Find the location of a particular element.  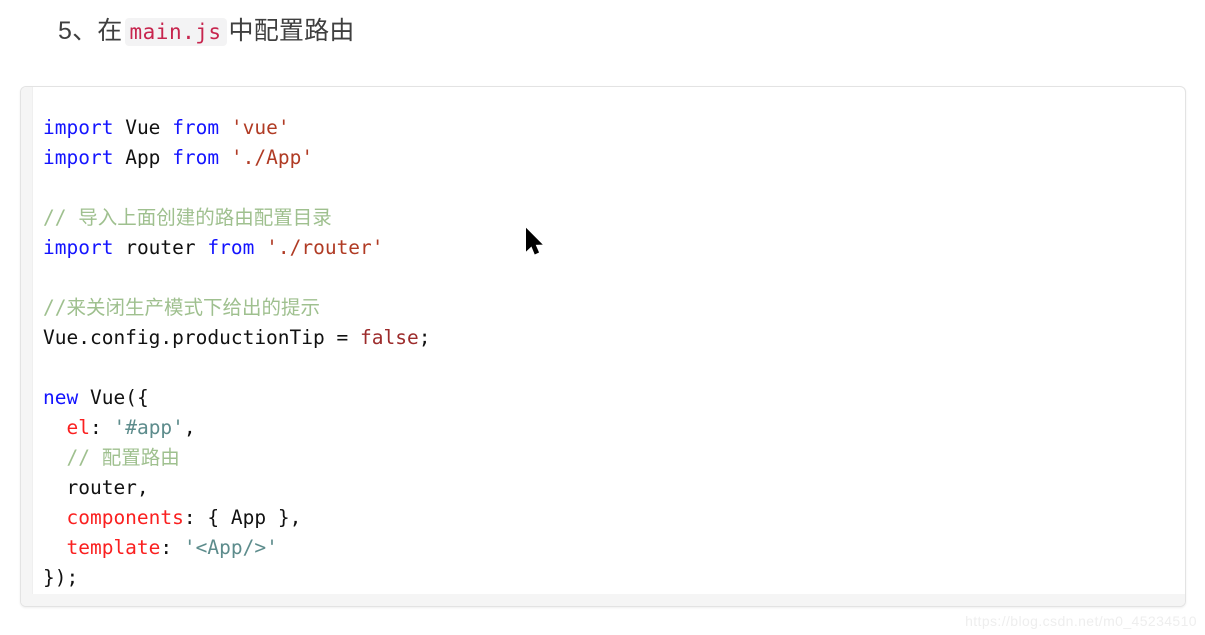

code-line: template: '<App/>' is located at coordinates (614, 548).